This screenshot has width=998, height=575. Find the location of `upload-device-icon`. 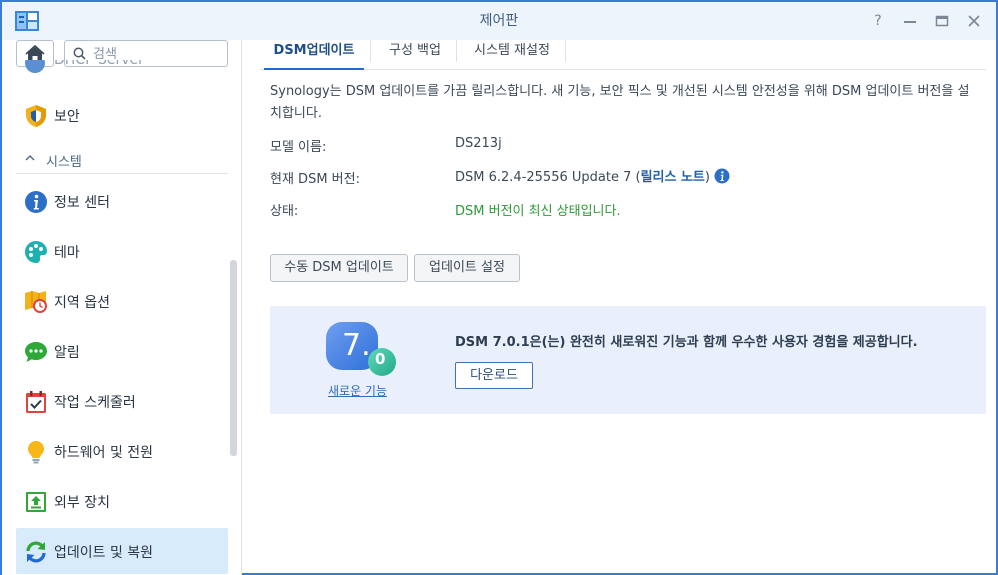

upload-device-icon is located at coordinates (36, 502).